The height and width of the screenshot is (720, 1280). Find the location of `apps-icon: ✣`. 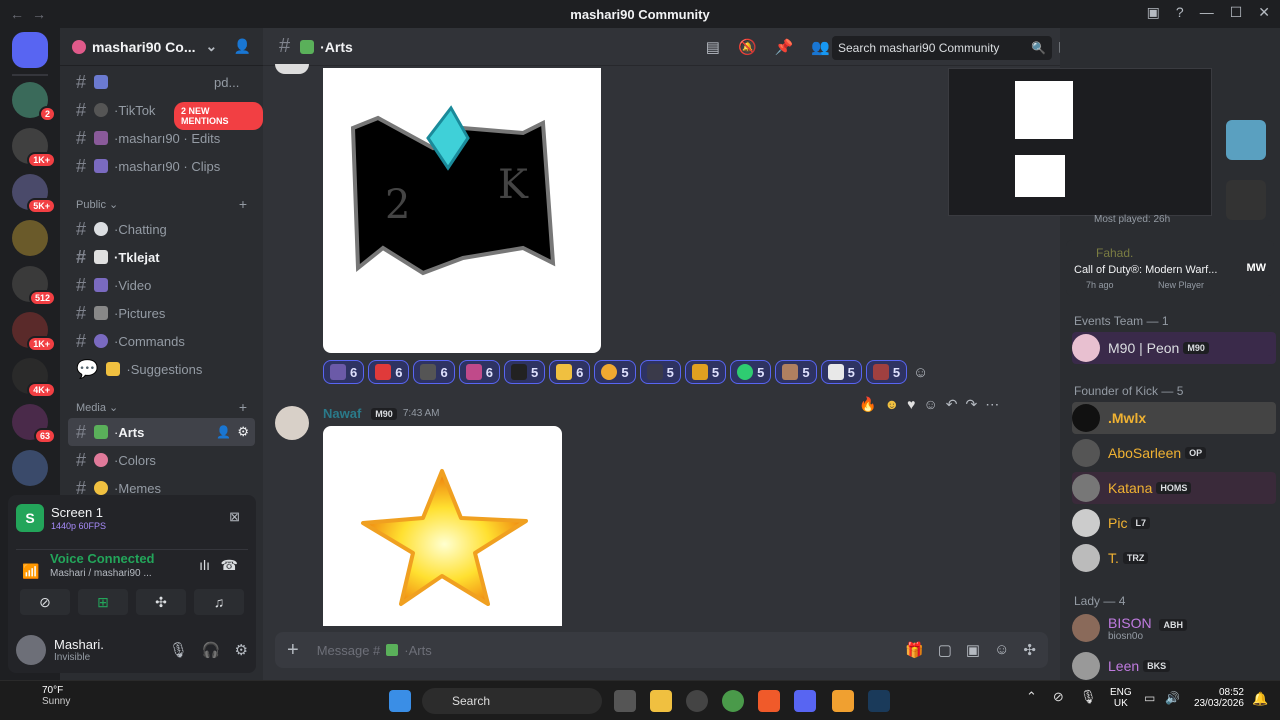

apps-icon: ✣ is located at coordinates (1029, 650).